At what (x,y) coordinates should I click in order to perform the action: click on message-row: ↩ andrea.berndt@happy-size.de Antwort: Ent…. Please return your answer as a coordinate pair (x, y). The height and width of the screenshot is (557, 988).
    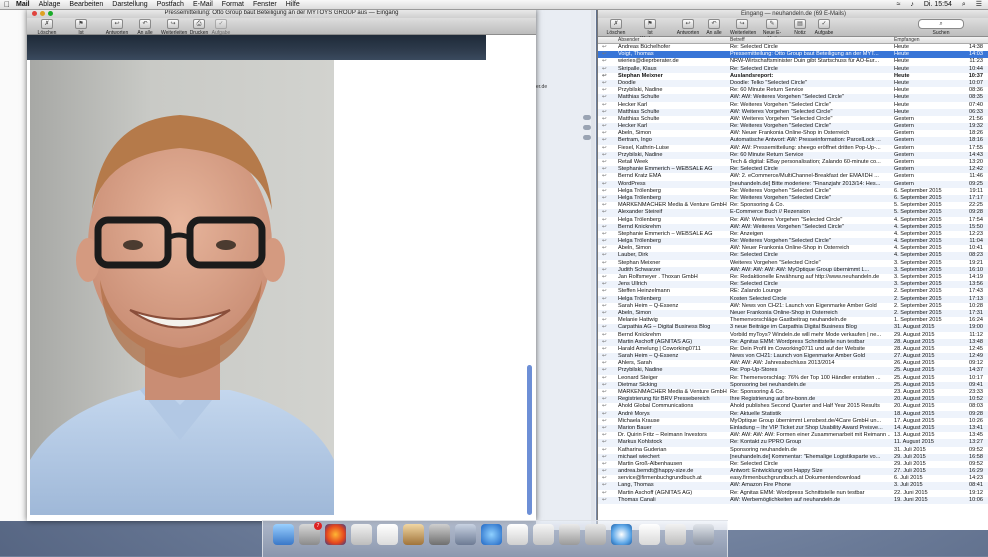
    Looking at the image, I should click on (793, 472).